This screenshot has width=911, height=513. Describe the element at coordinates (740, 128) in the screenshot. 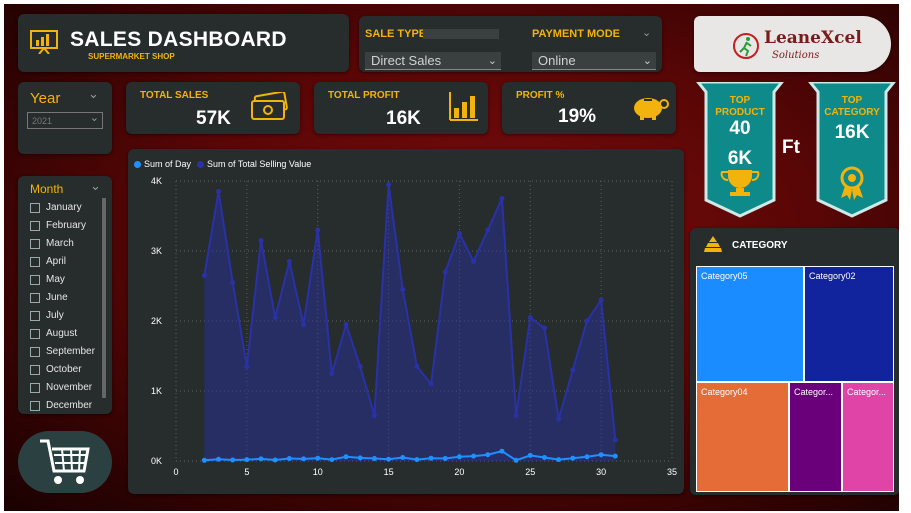

I see `top-product-id: 40` at that location.